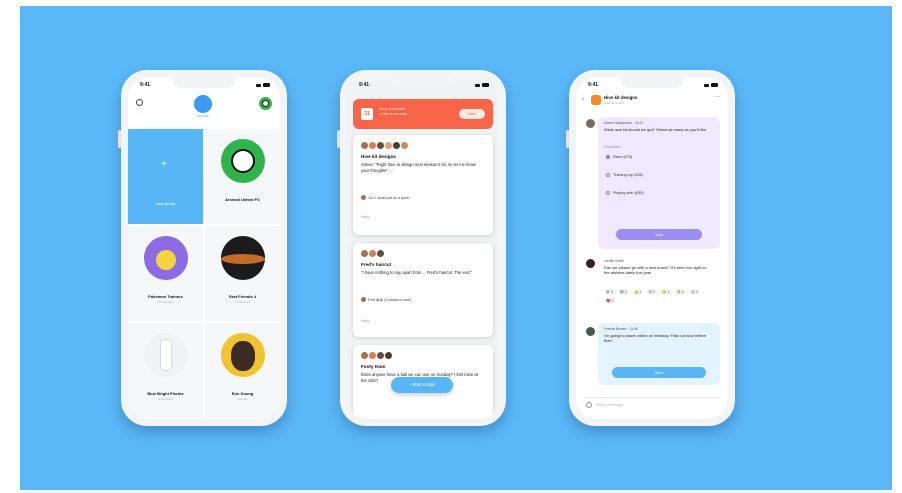 The width and height of the screenshot is (902, 493). I want to click on card-title: Fred's haircut, so click(376, 264).